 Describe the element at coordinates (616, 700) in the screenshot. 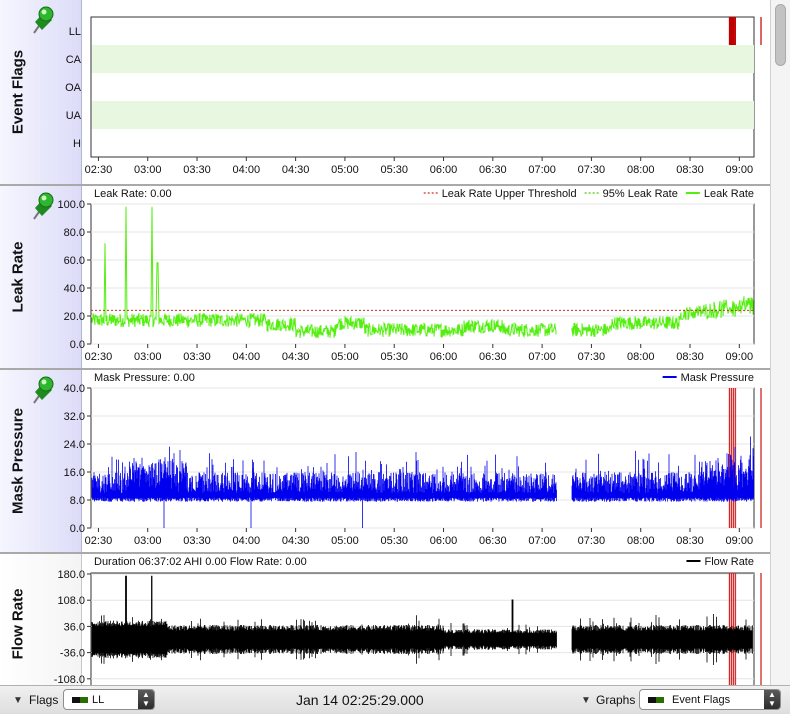

I see `graphs-label: Graphs` at that location.